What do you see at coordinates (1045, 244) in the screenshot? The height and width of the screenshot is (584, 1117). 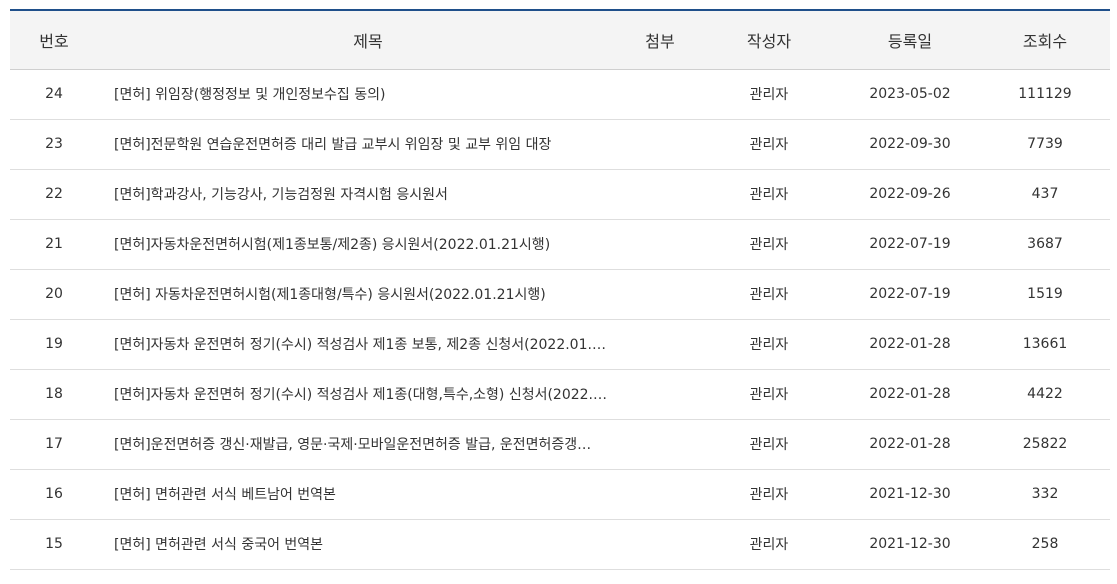 I see `row-views: 3687` at bounding box center [1045, 244].